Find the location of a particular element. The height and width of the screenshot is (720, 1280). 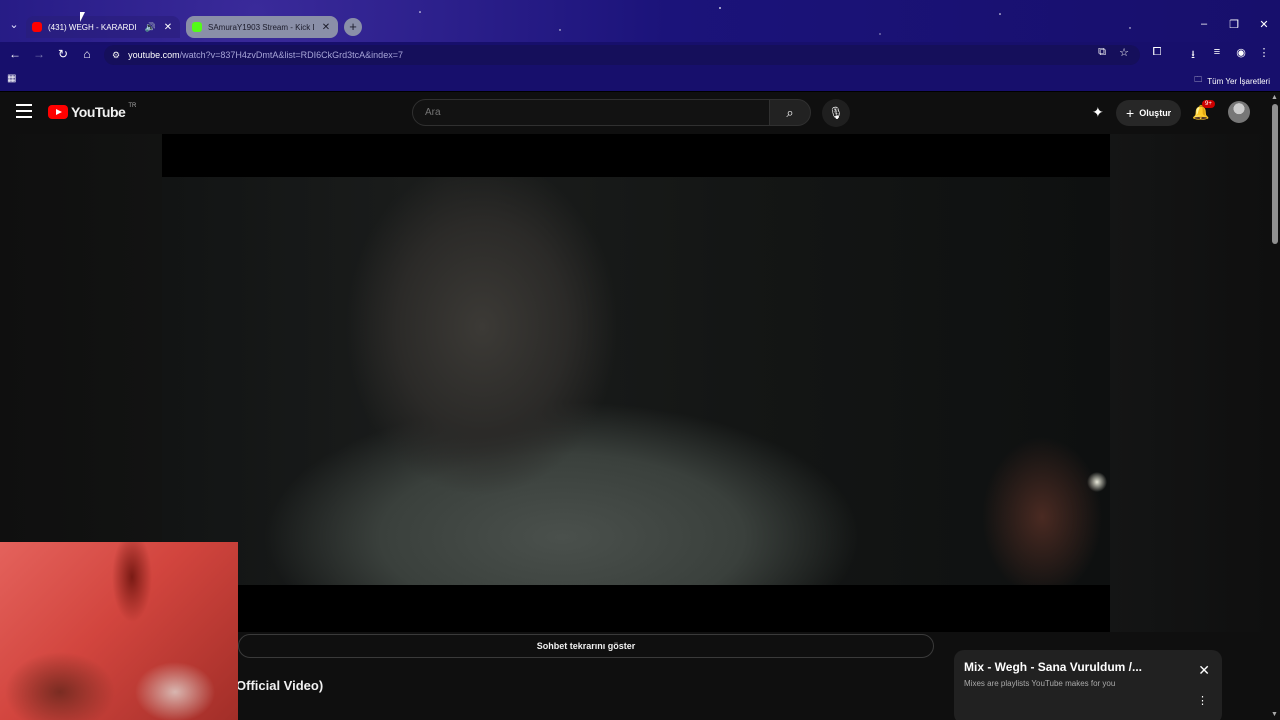

scroll-up-icon: ▲ is located at coordinates (1274, 97).